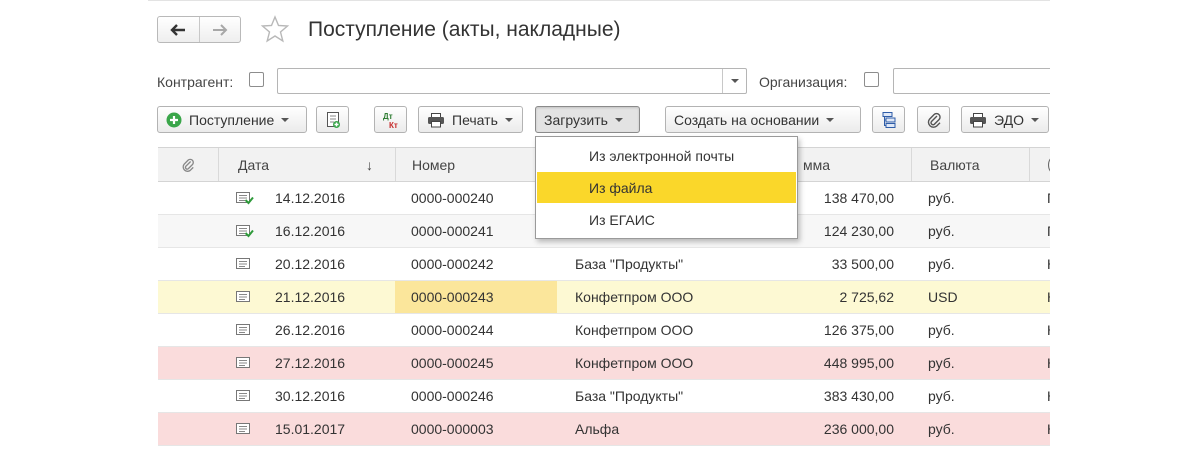  What do you see at coordinates (476, 164) in the screenshot?
I see `col-number: Номер` at bounding box center [476, 164].